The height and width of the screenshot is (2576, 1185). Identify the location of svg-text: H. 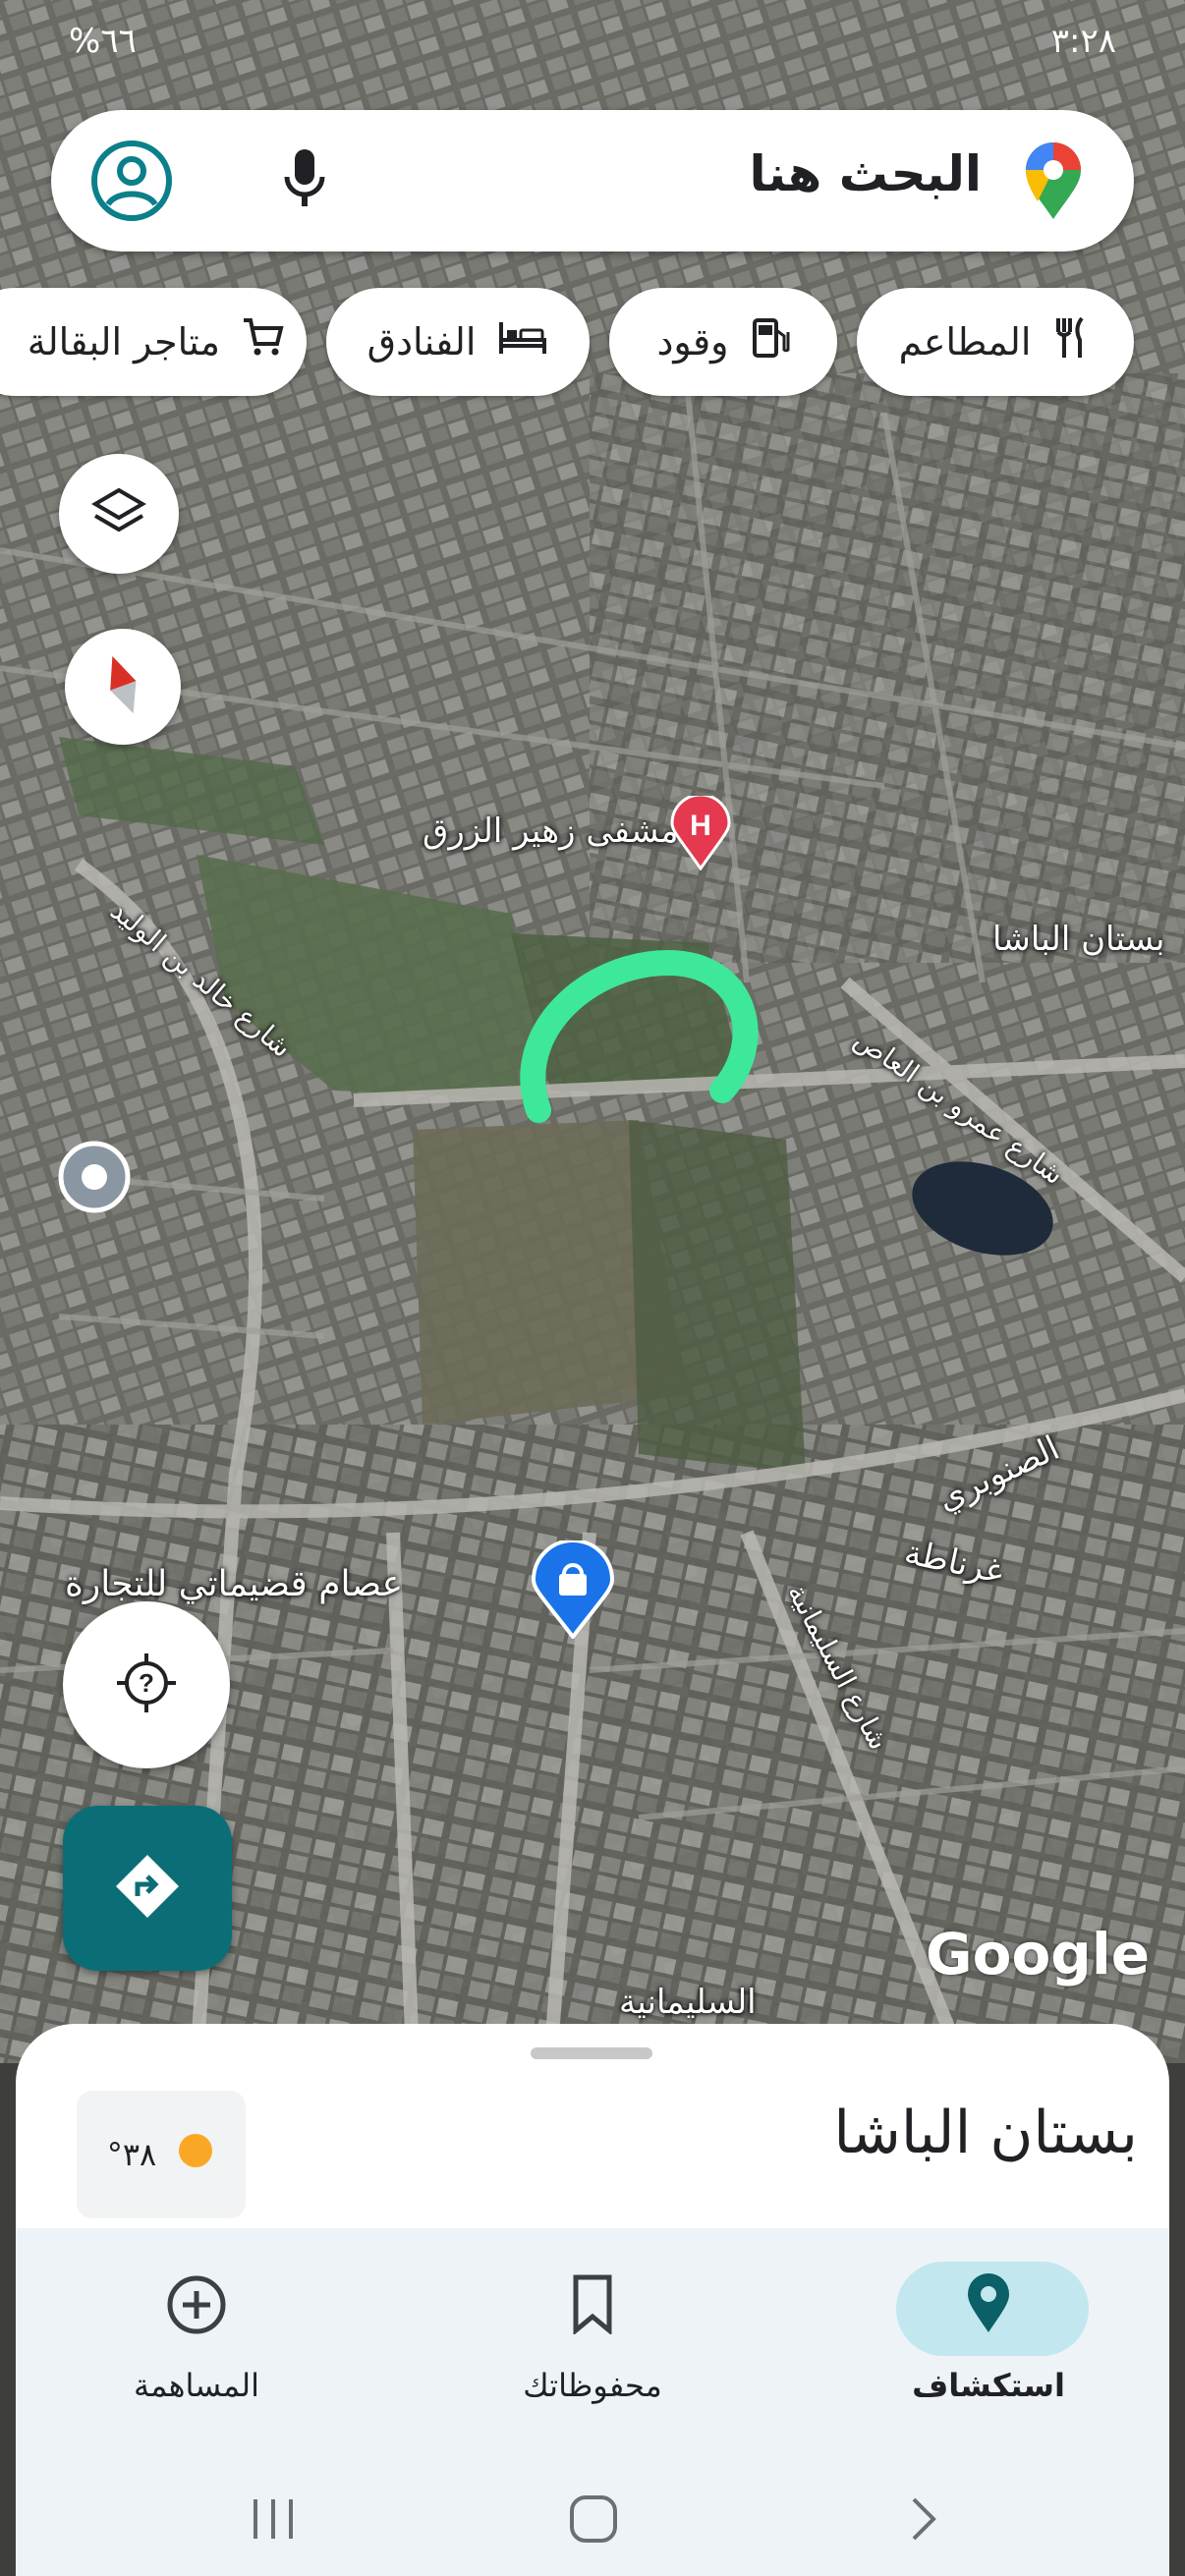
(701, 826).